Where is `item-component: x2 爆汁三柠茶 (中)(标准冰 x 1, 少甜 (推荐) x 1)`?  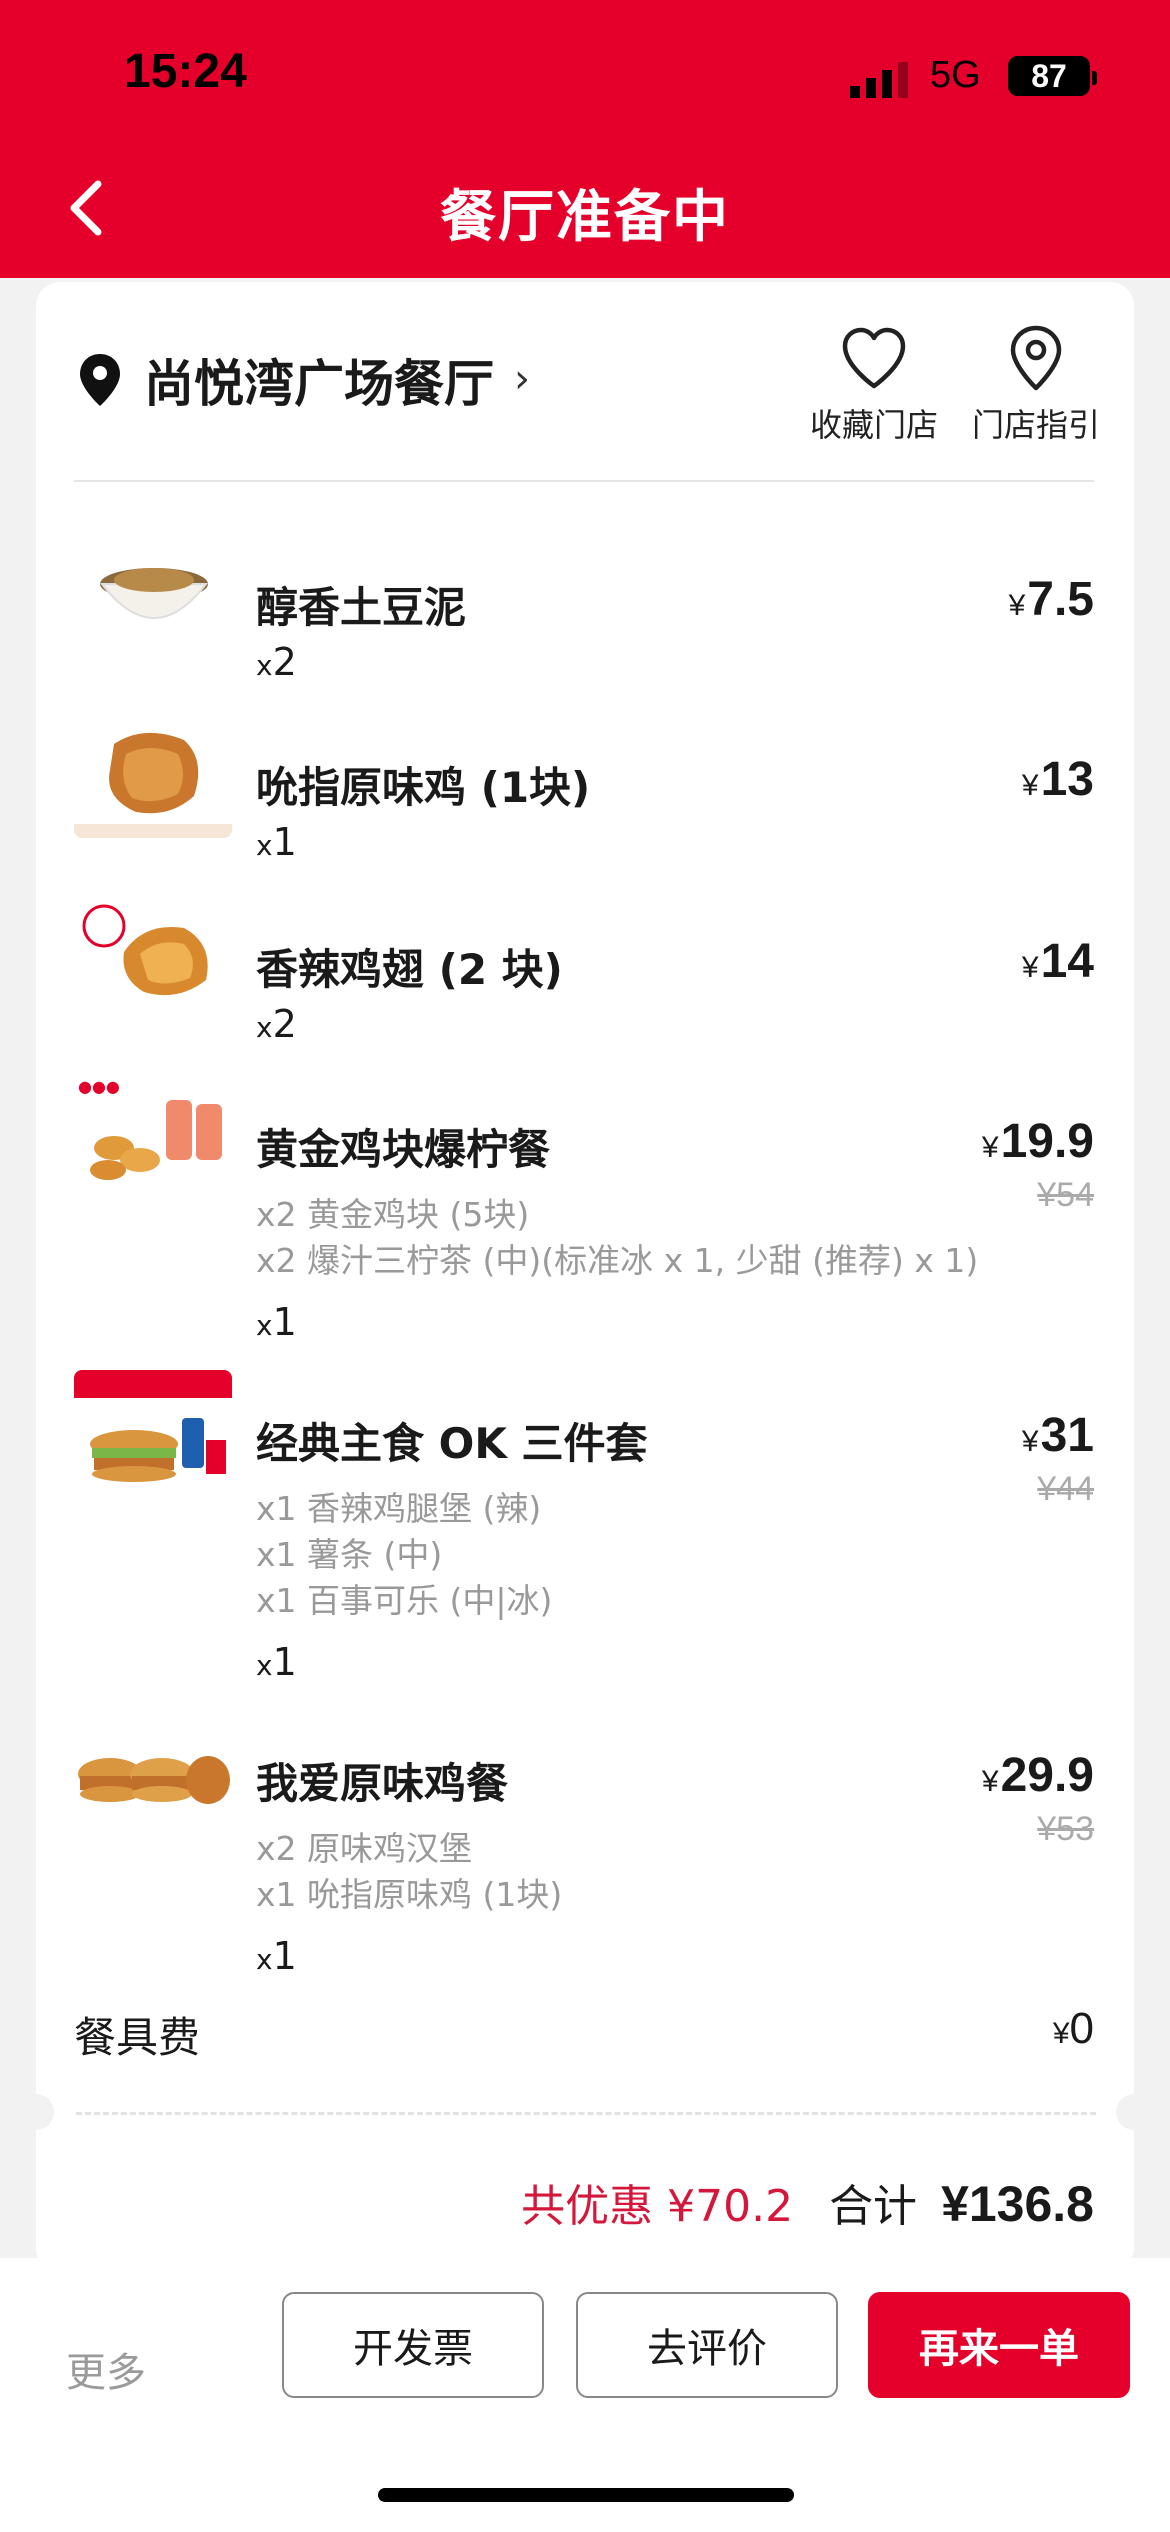 item-component: x2 爆汁三柠茶 (中)(标准冰 x 1, 少甜 (推荐) x 1) is located at coordinates (617, 1260).